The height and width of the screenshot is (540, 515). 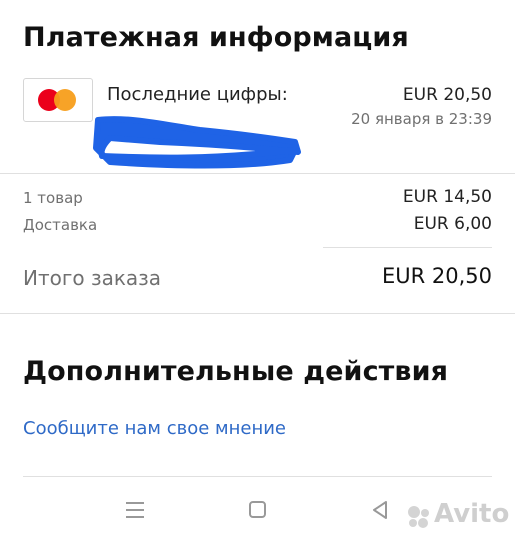 What do you see at coordinates (418, 517) in the screenshot?
I see `avito-dots-icon` at bounding box center [418, 517].